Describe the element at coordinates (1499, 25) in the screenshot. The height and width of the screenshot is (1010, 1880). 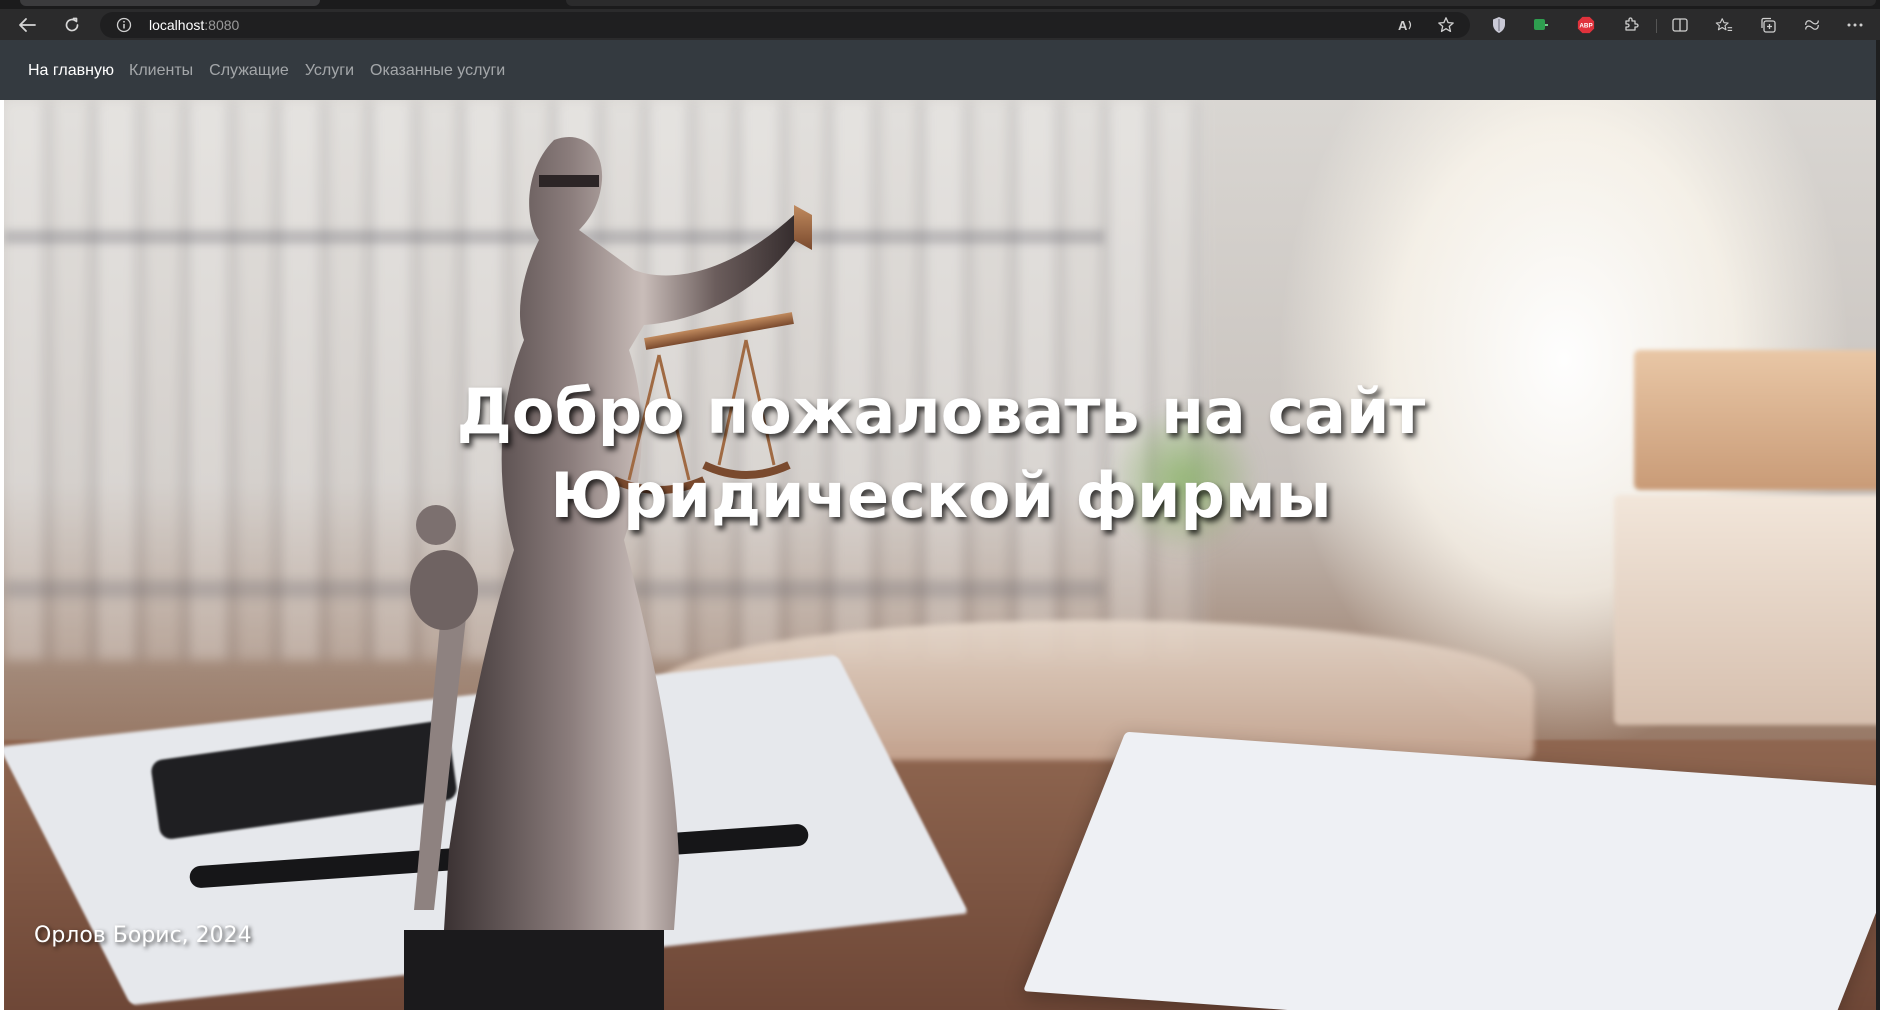
I see `shield-extension-icon` at that location.